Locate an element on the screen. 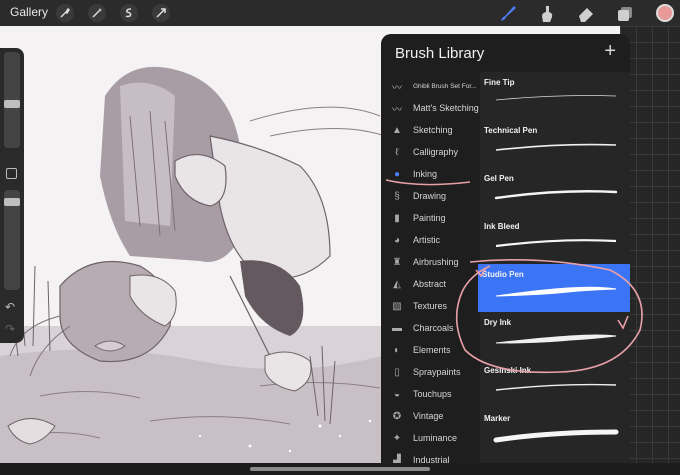 The height and width of the screenshot is (475, 680). category-matts-sketching: 〰 Matt's Sketching is located at coordinates (430, 108).